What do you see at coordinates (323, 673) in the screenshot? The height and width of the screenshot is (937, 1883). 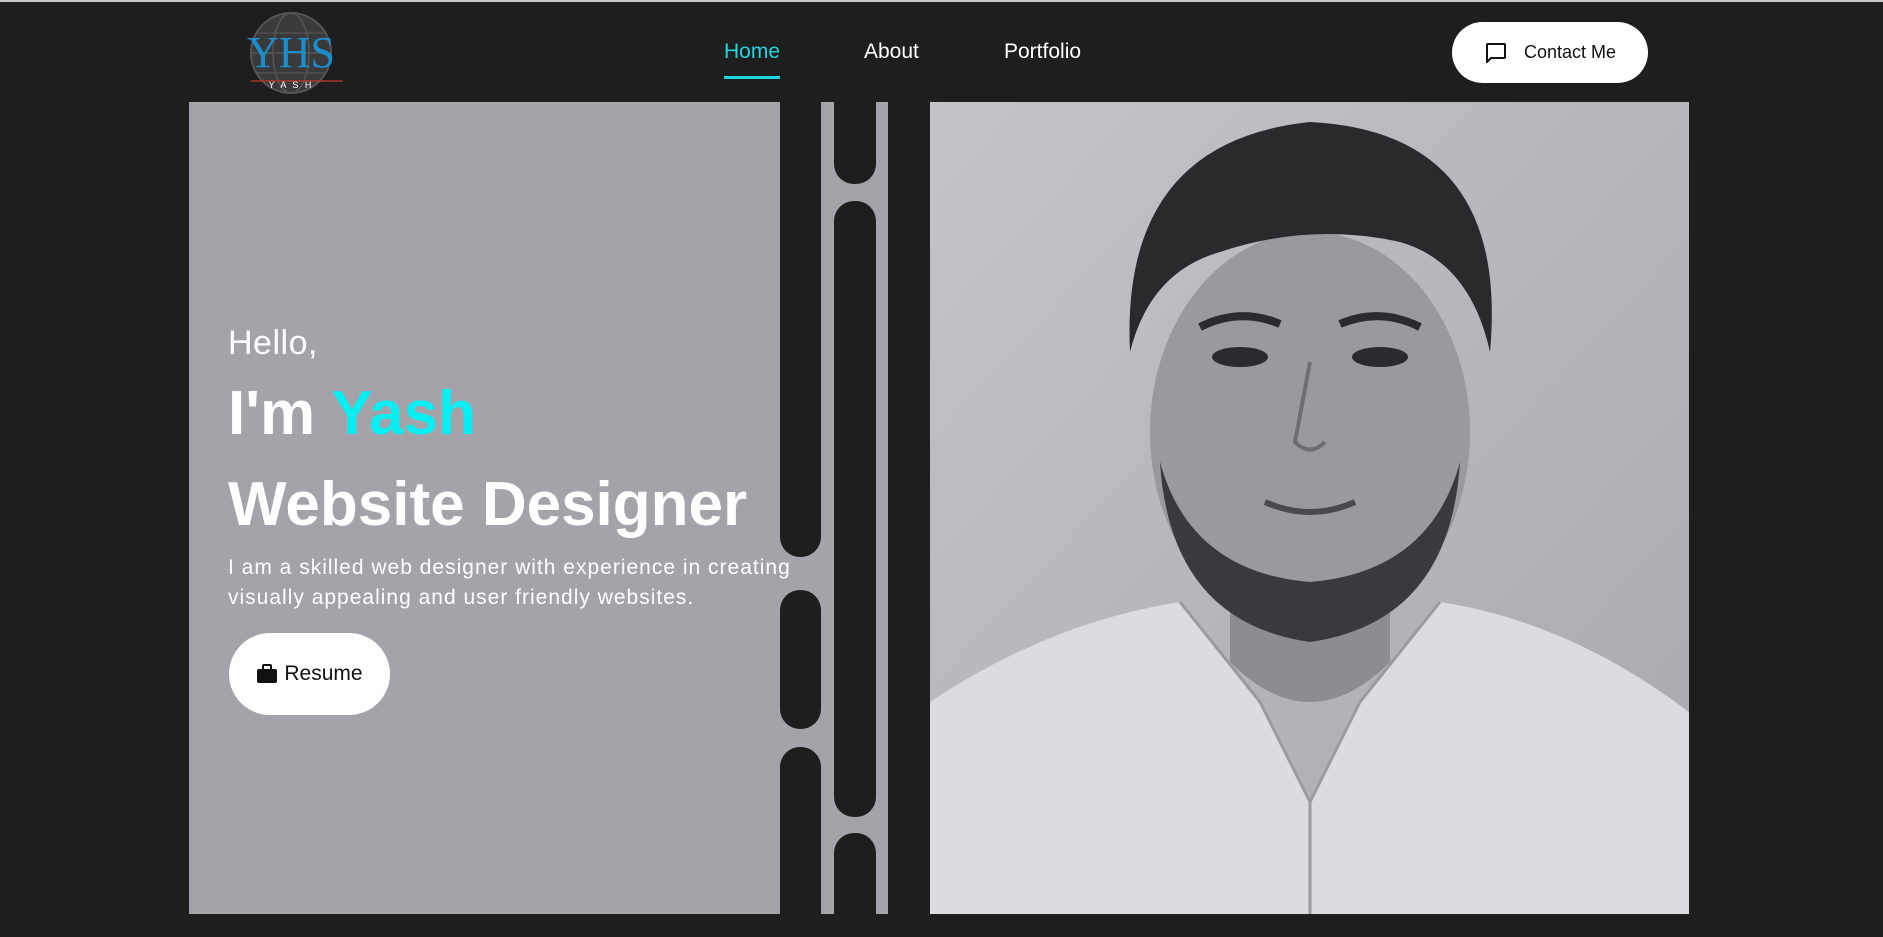 I see `resume-label: Resume` at bounding box center [323, 673].